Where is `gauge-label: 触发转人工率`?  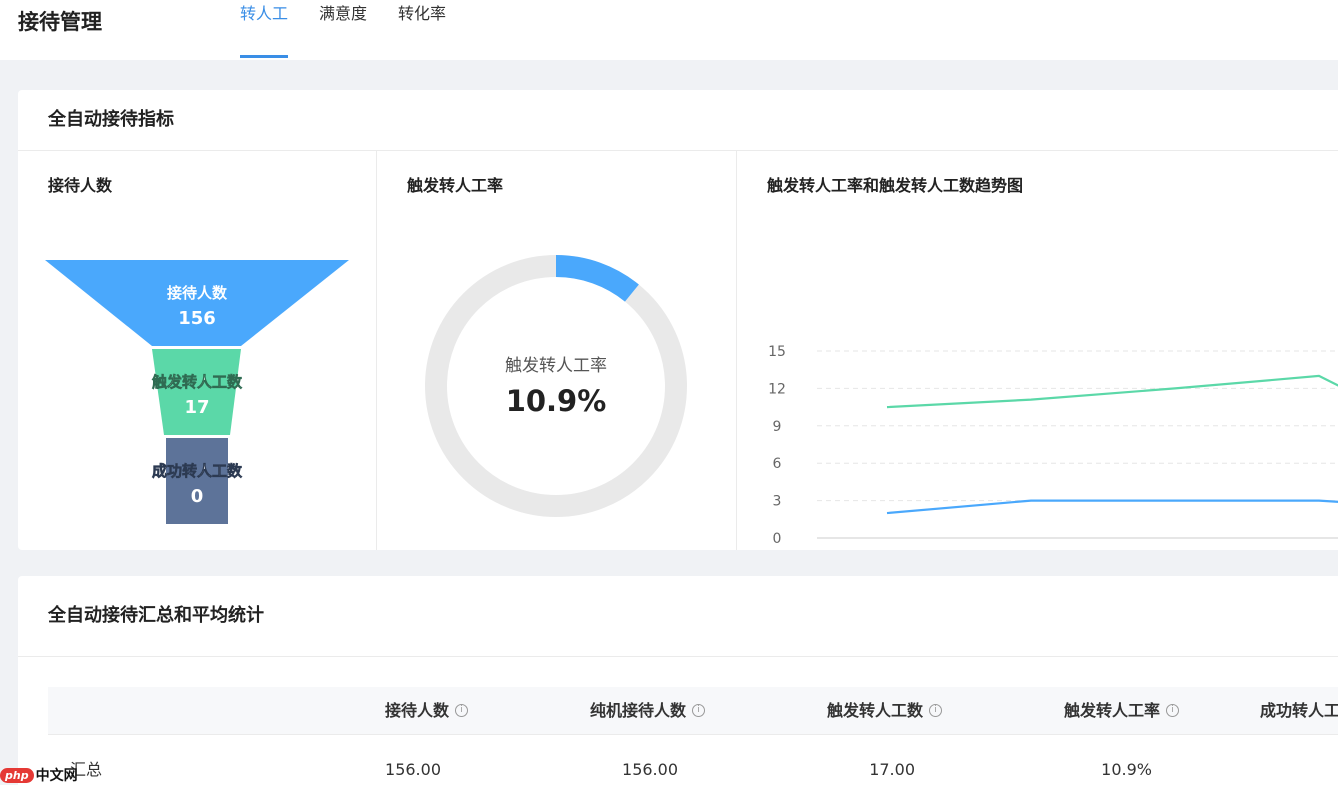
gauge-label: 触发转人工率 is located at coordinates (556, 366).